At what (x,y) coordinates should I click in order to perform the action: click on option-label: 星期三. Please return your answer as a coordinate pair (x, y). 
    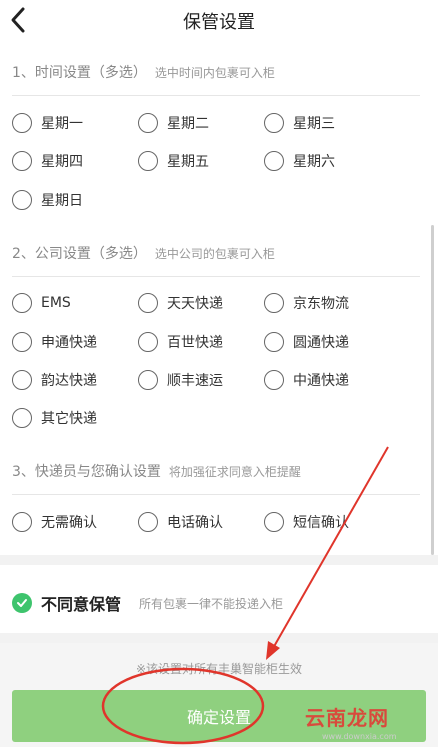
    Looking at the image, I should click on (314, 124).